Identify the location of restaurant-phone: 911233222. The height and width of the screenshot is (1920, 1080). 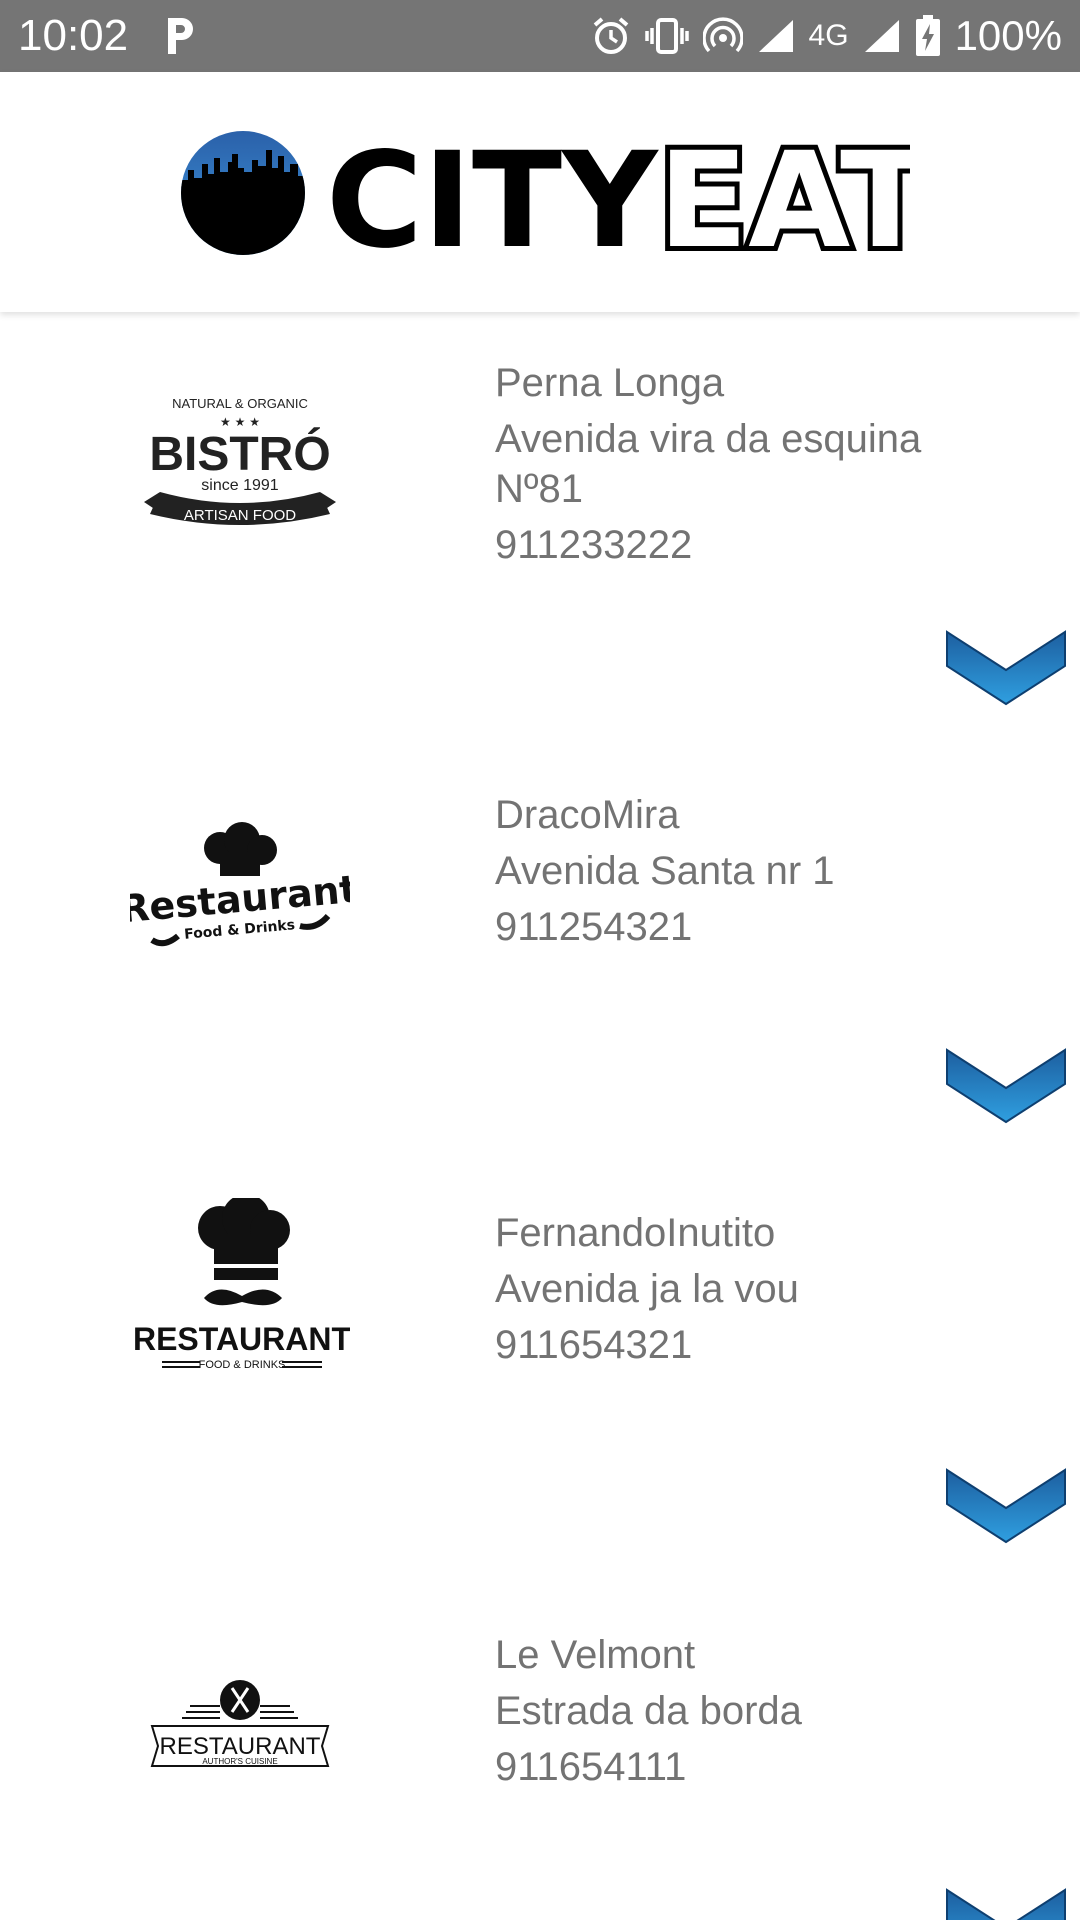
(594, 545).